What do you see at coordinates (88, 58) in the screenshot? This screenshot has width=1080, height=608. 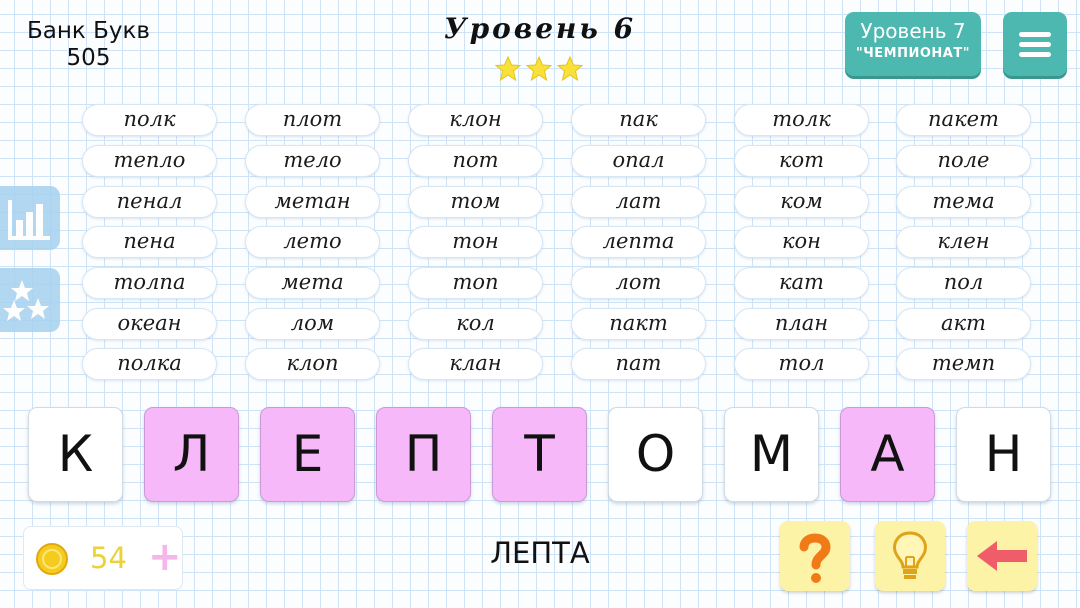 I see `bank-count: 505` at bounding box center [88, 58].